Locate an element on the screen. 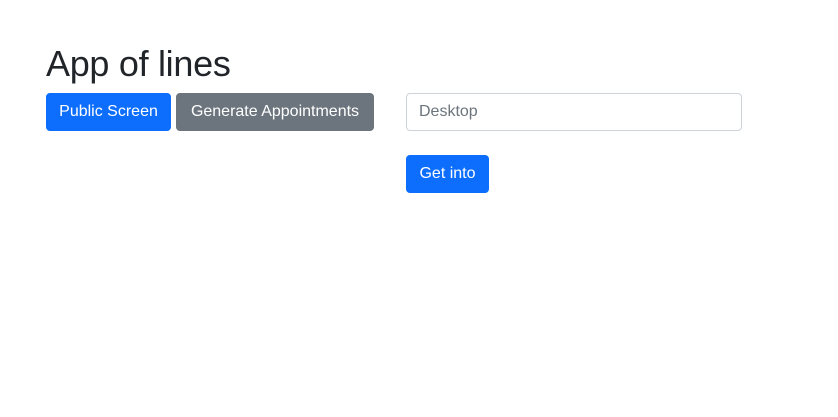 Image resolution: width=838 pixels, height=417 pixels. desktop-input is located at coordinates (574, 112).